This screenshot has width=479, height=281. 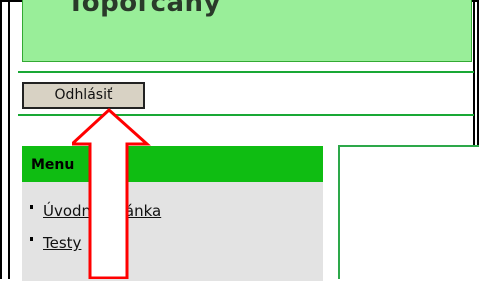 I want to click on menu-title: Menu, so click(x=53, y=165).